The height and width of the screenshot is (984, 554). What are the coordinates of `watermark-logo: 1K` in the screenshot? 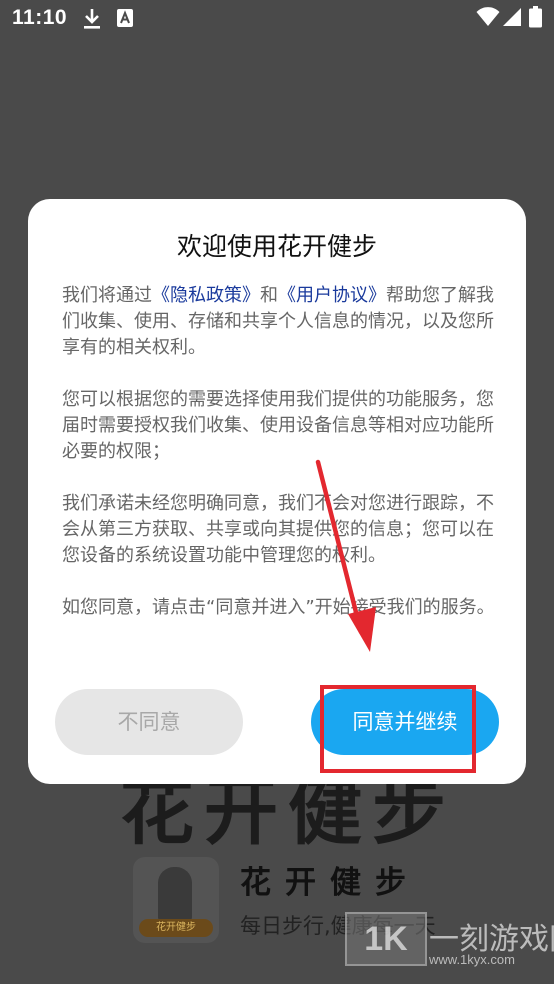 It's located at (386, 939).